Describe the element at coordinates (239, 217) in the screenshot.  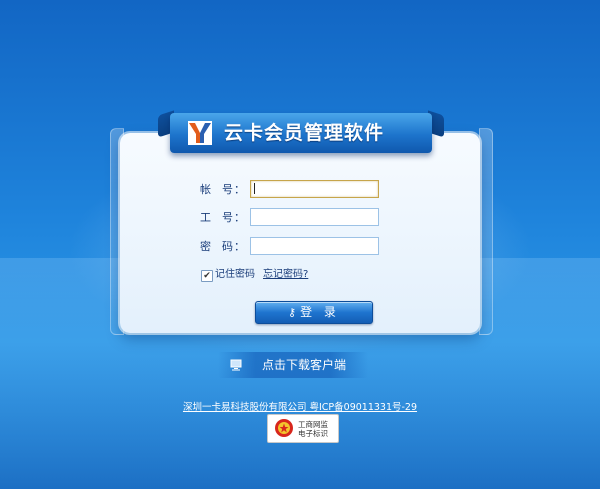
I see `staff-colon: ：` at that location.